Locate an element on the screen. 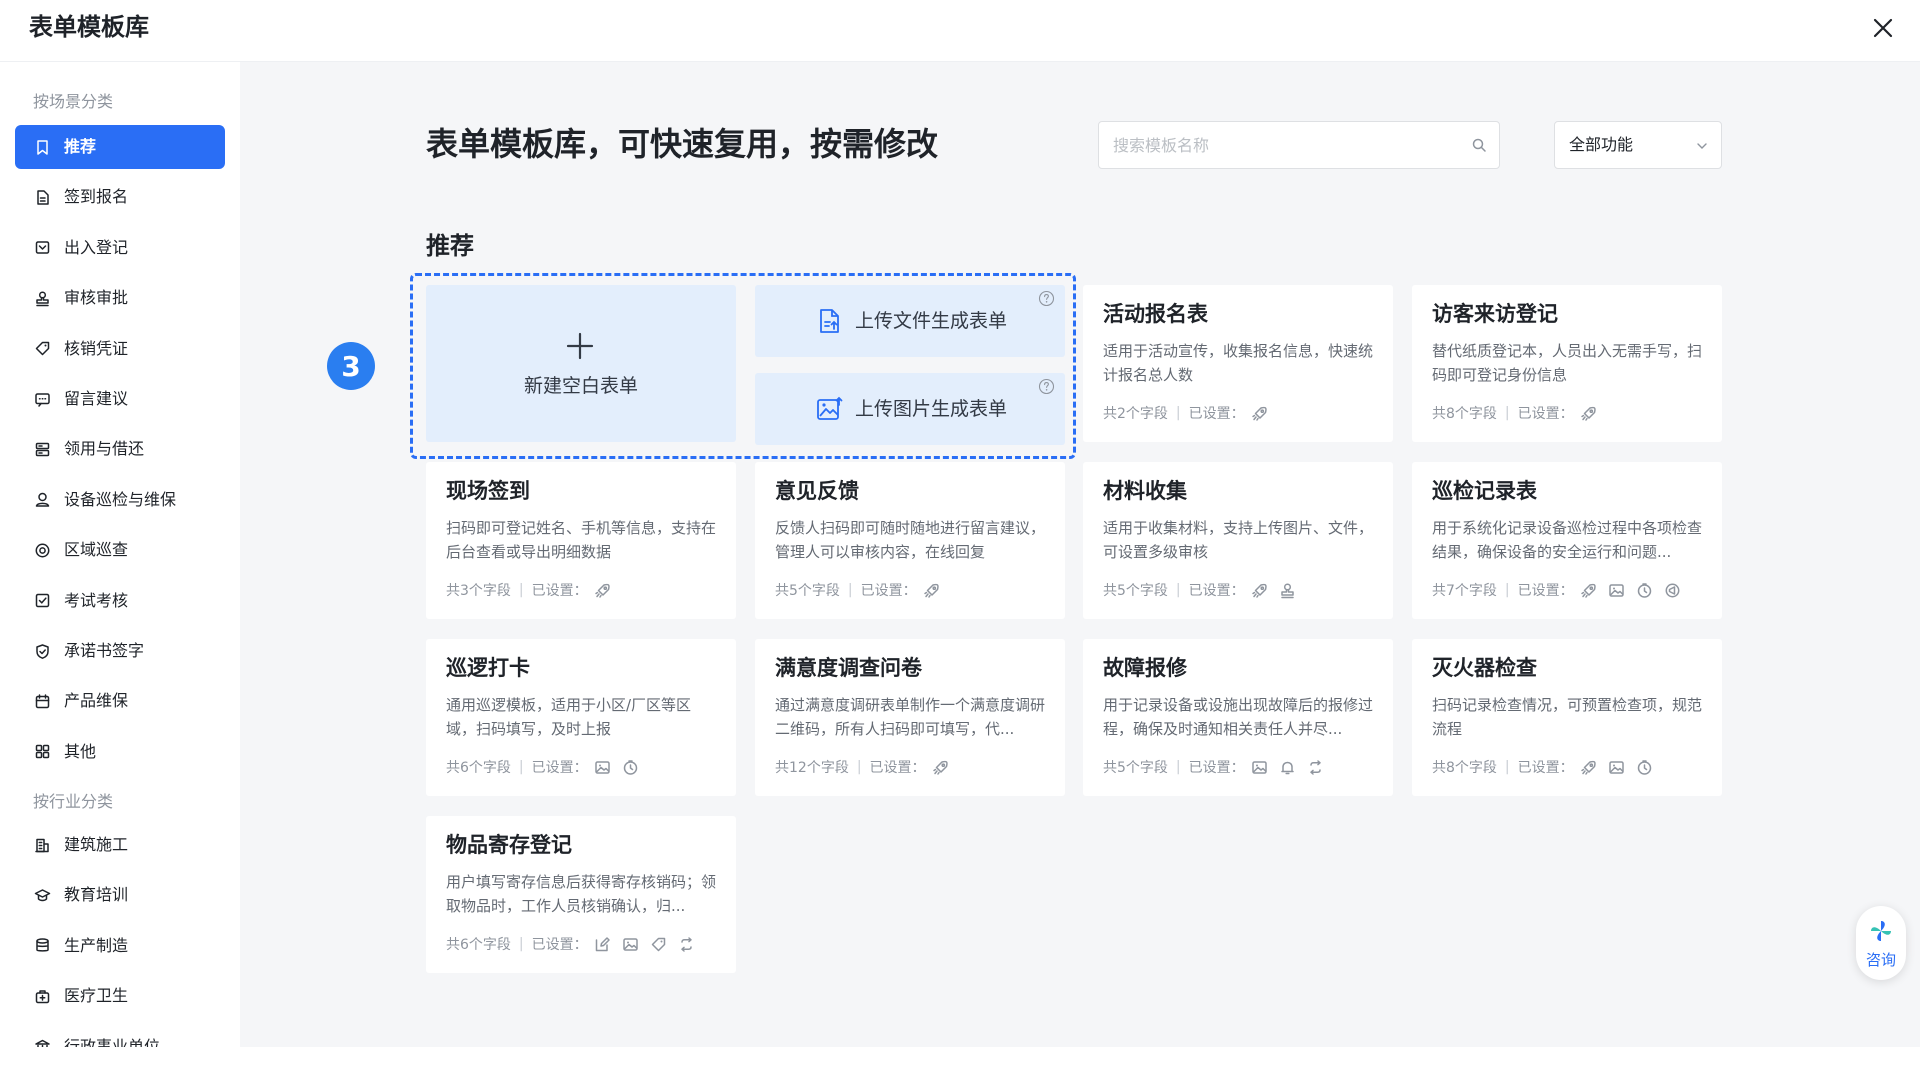 This screenshot has height=1067, width=1920. stamp-icon is located at coordinates (42, 298).